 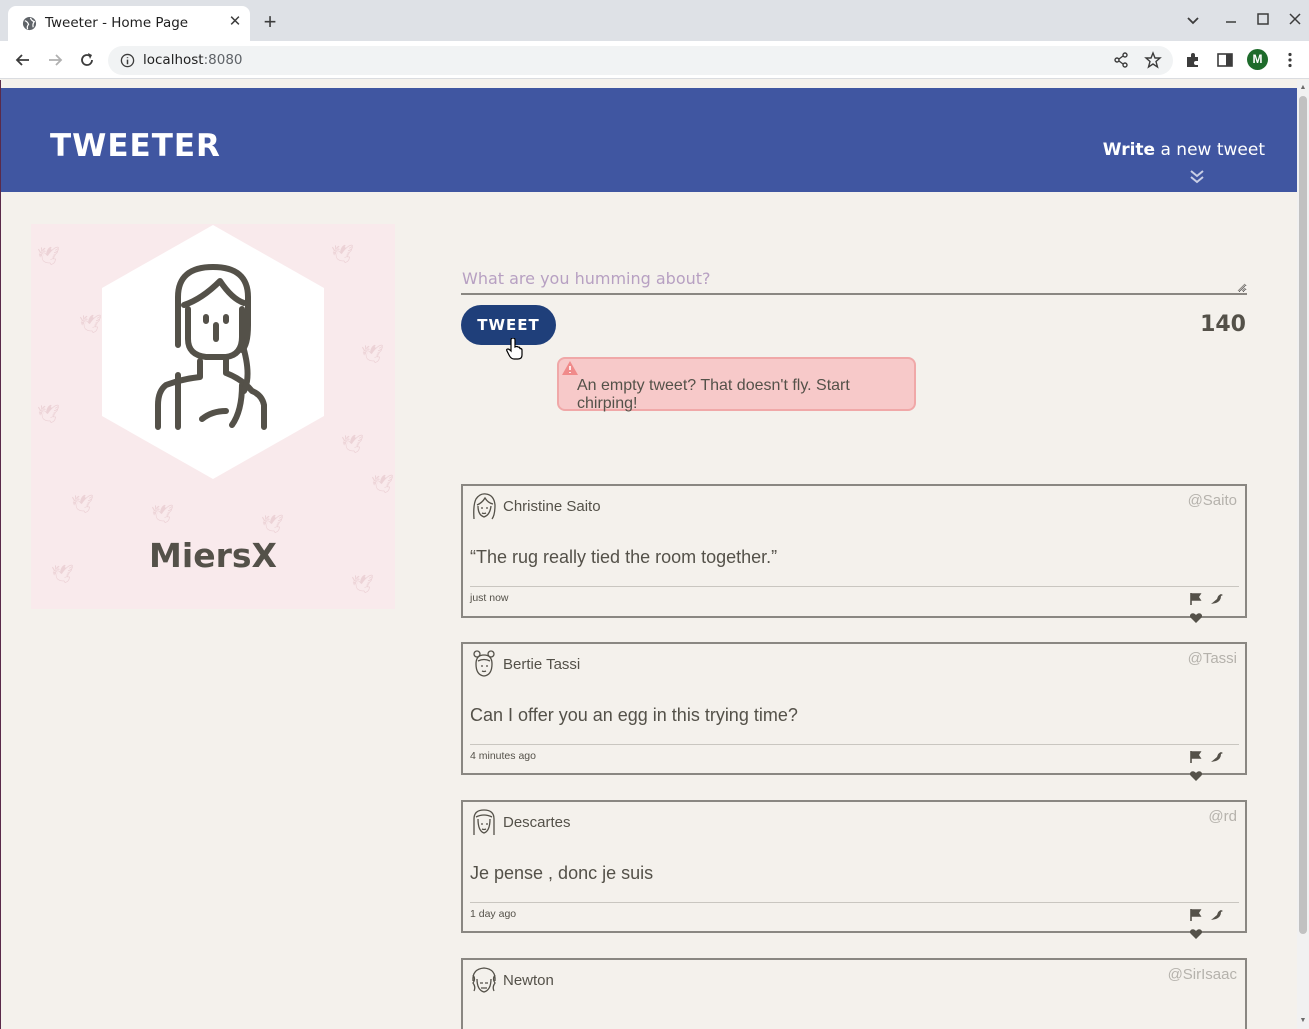 What do you see at coordinates (1241, 287) in the screenshot?
I see `resize-grip-icon` at bounding box center [1241, 287].